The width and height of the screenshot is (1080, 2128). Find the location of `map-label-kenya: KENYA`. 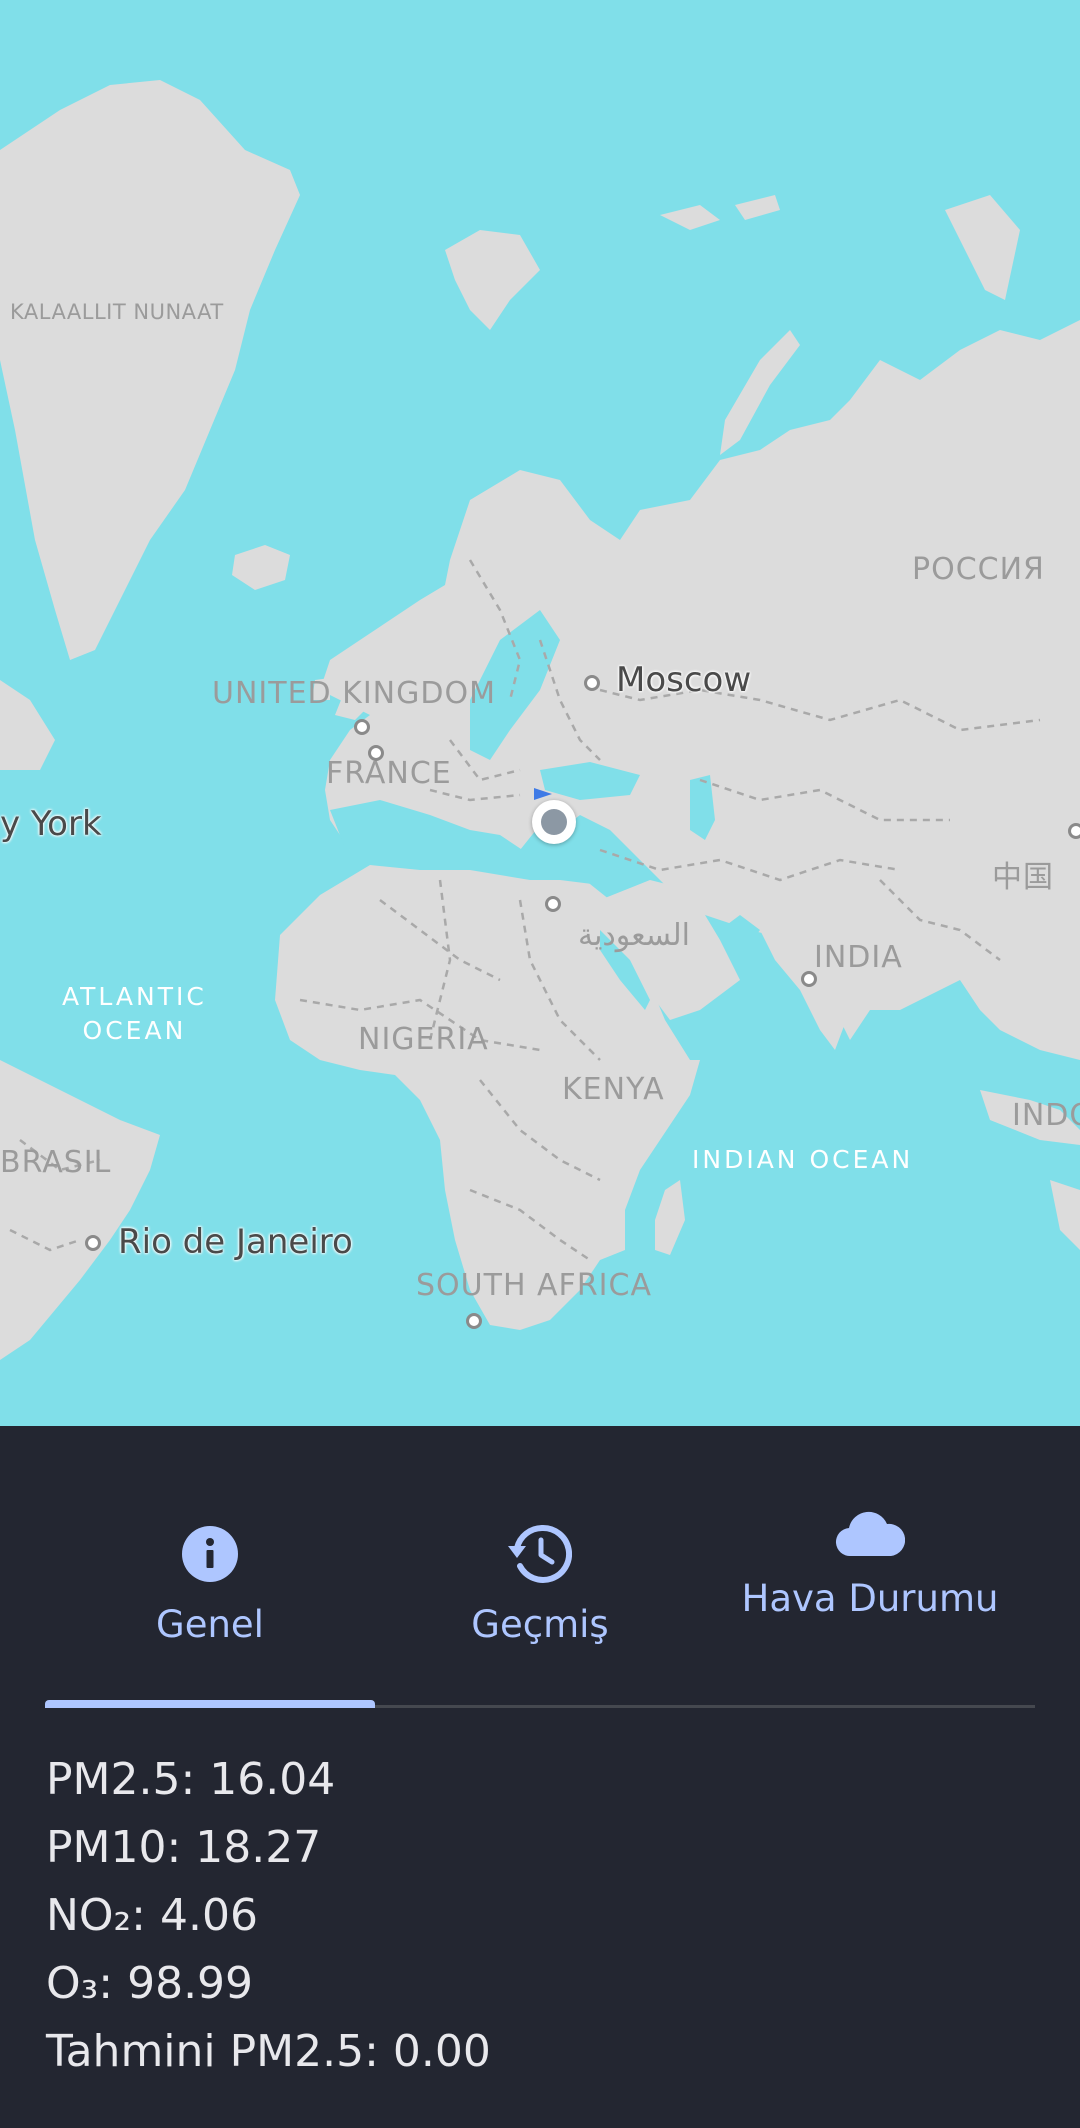

map-label-kenya: KENYA is located at coordinates (613, 1089).